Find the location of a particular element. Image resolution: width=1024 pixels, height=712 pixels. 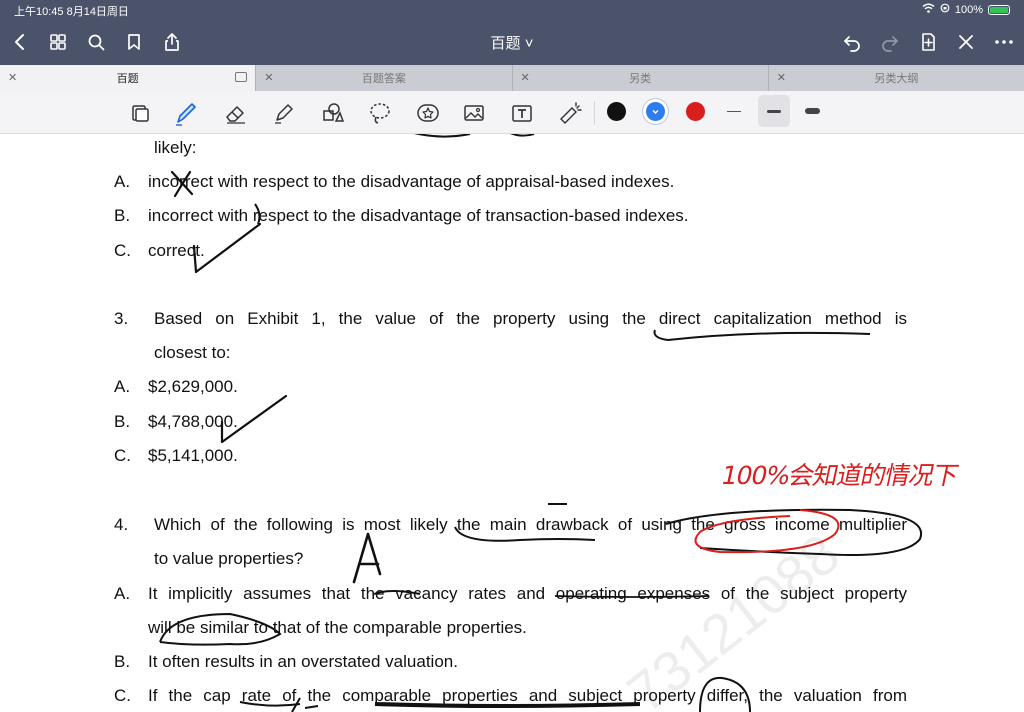

status-time: 上午10:45 8月14日周日 is located at coordinates (71, 12).